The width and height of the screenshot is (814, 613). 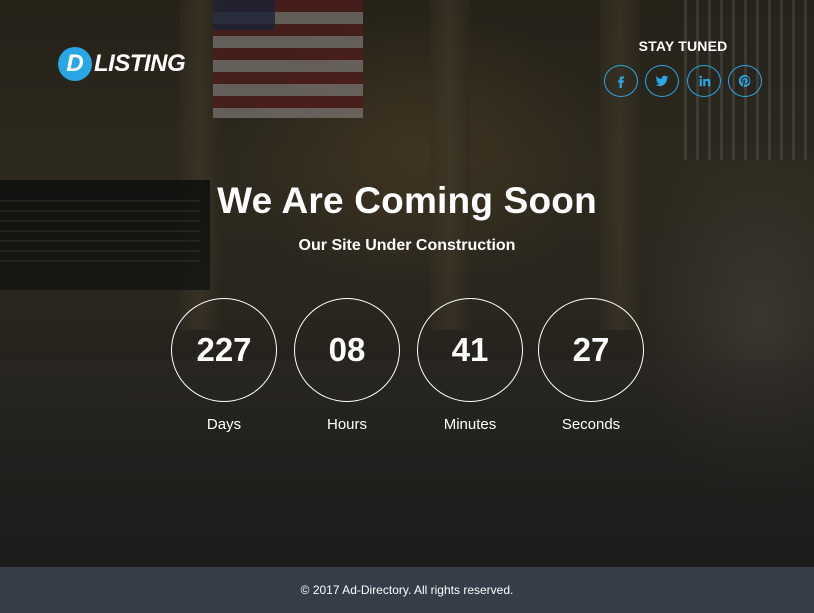 I want to click on countdown-hours-label: Hours, so click(x=346, y=424).